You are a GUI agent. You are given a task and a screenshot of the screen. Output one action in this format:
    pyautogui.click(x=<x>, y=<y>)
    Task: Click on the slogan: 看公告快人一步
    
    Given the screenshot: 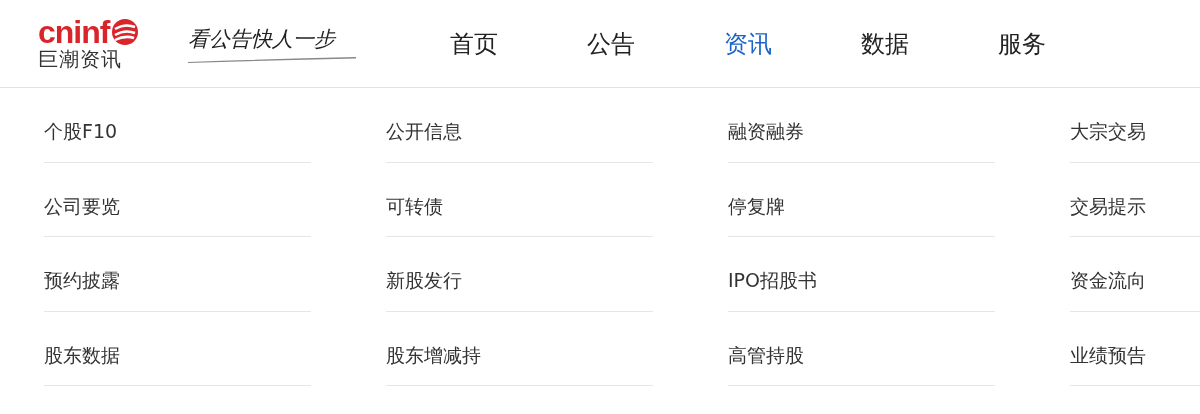 What is the action you would take?
    pyautogui.click(x=263, y=39)
    